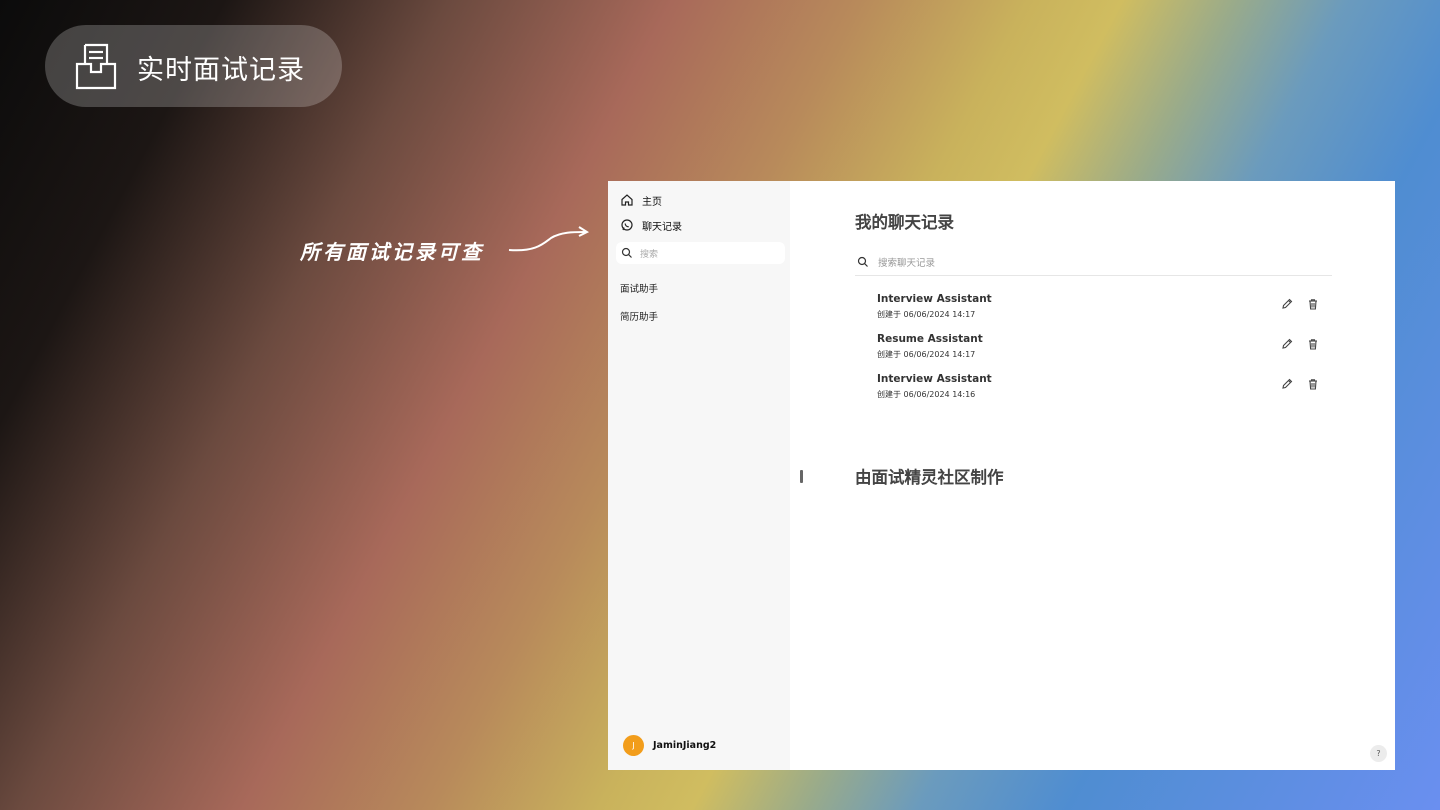 The width and height of the screenshot is (1440, 810). What do you see at coordinates (627, 225) in the screenshot?
I see `chat-bubble-icon` at bounding box center [627, 225].